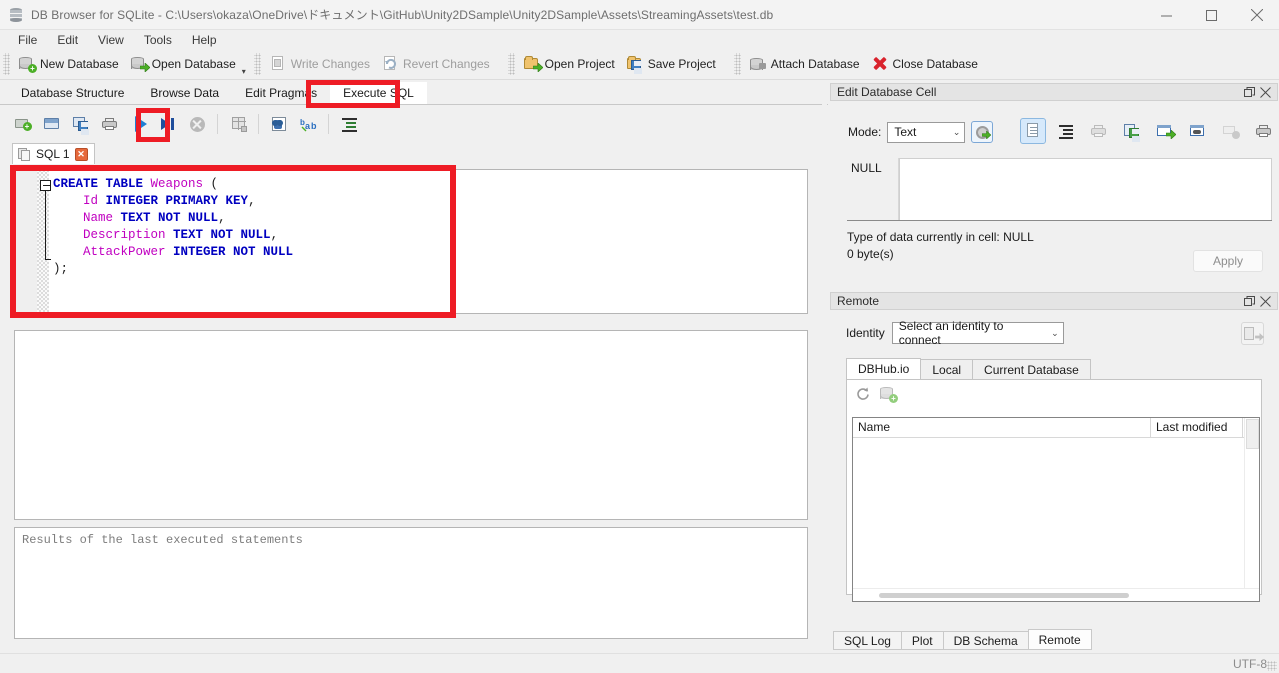 The height and width of the screenshot is (673, 1279). What do you see at coordinates (1004, 595) in the screenshot?
I see `scrollbar-thumb-h` at bounding box center [1004, 595].